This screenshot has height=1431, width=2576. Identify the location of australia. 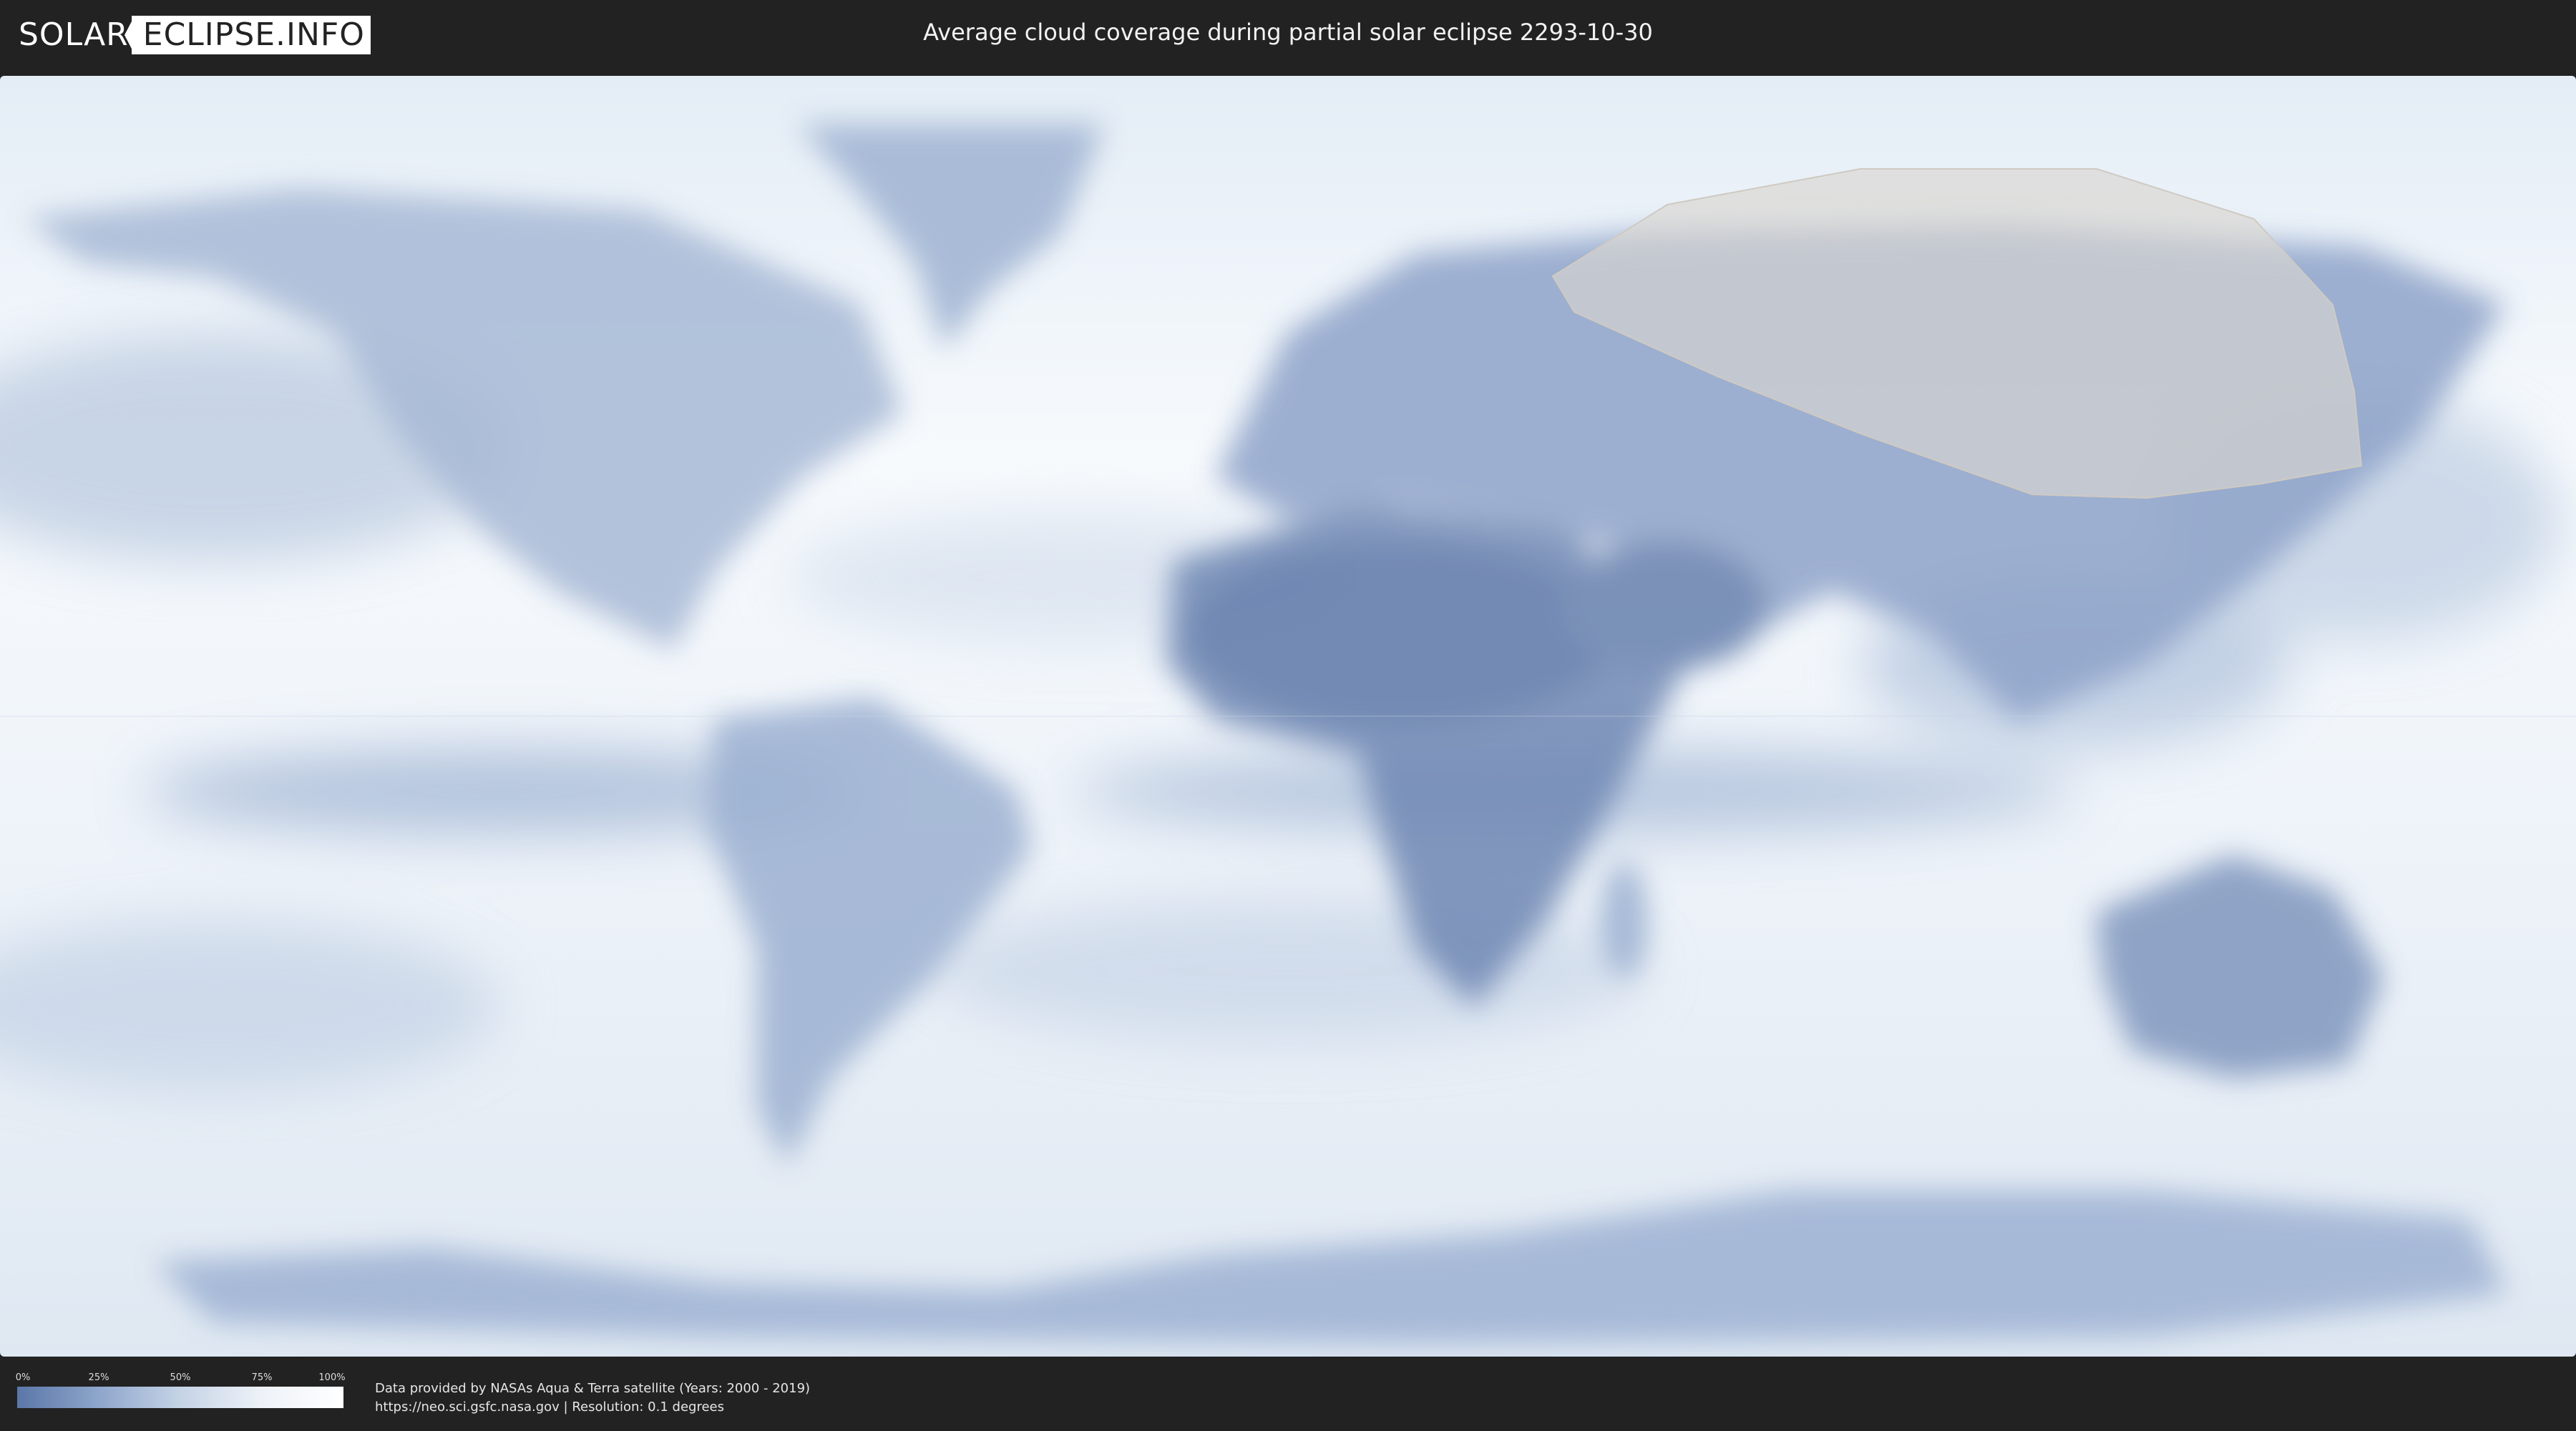
(2239, 966).